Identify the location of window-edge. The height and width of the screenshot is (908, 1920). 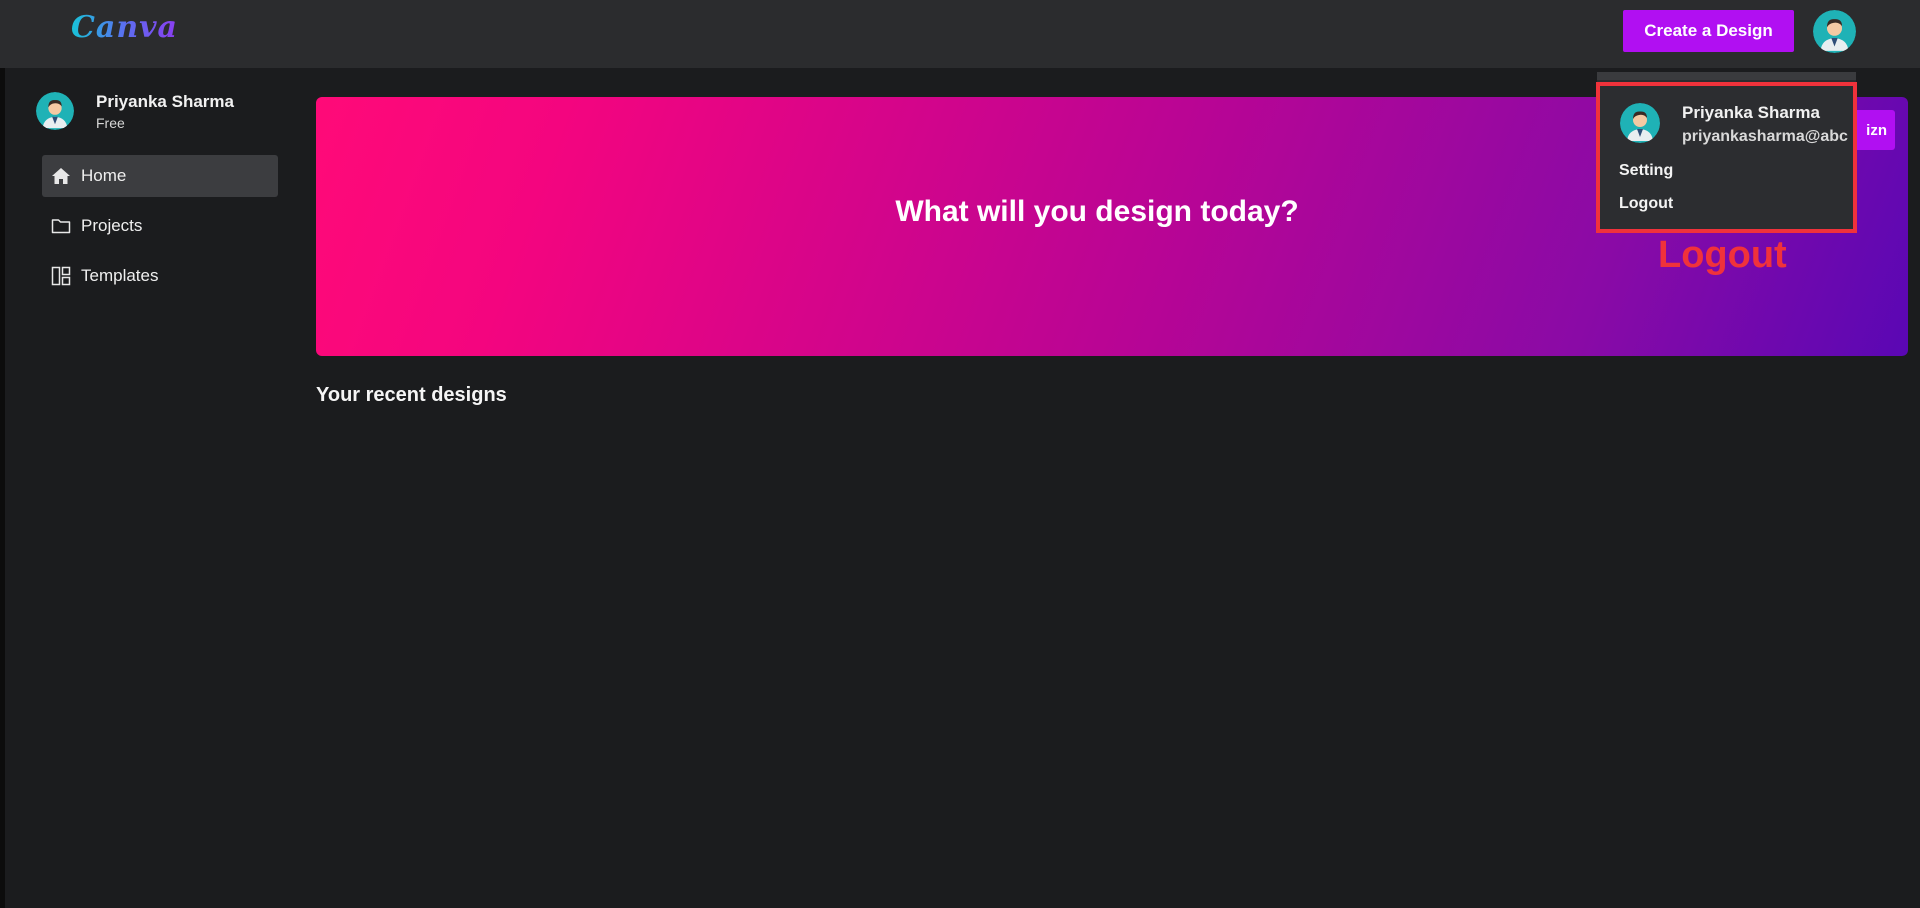
(2, 454).